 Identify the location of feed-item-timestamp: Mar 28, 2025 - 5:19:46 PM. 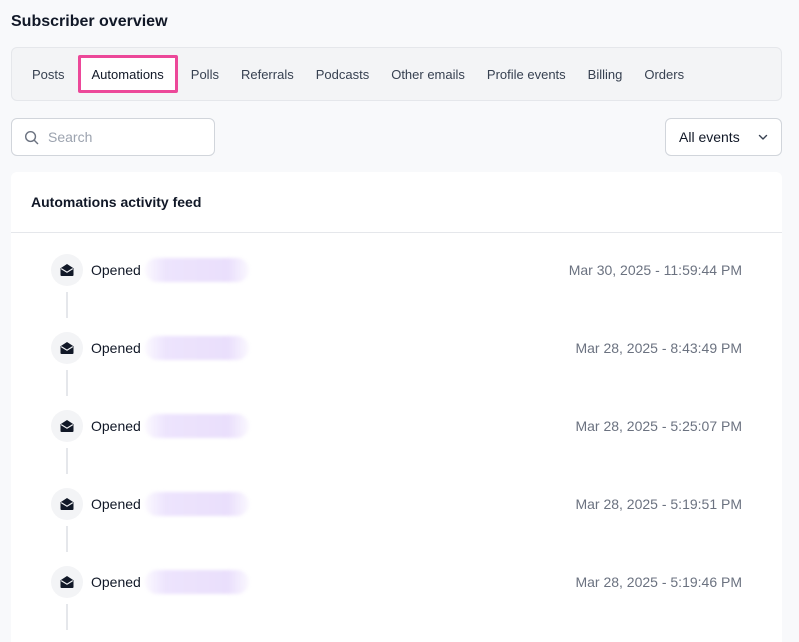
(658, 582).